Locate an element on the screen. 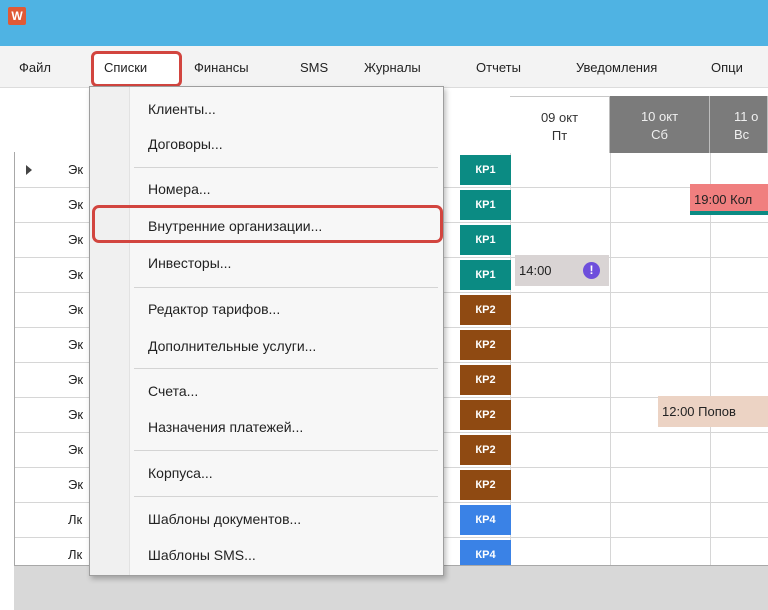  day-header-10: 10 окт Сб is located at coordinates (660, 124).